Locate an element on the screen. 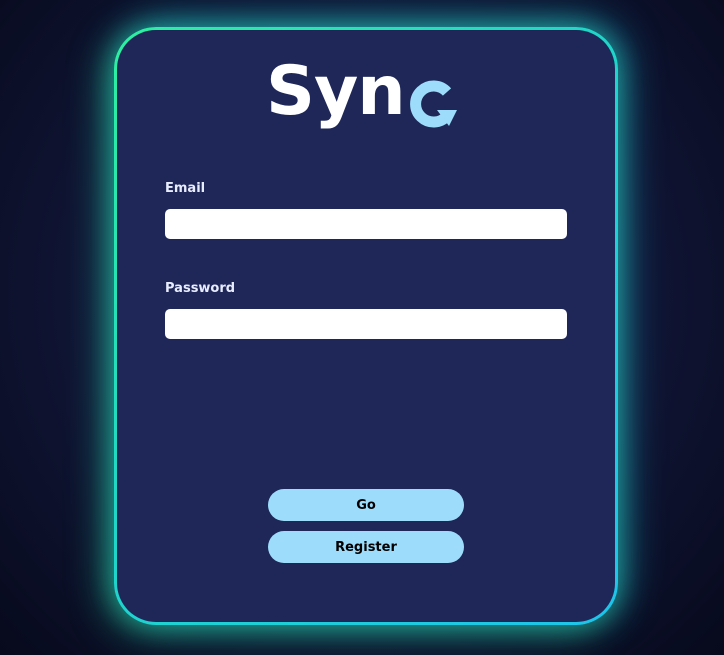  register-button: Register is located at coordinates (366, 547).